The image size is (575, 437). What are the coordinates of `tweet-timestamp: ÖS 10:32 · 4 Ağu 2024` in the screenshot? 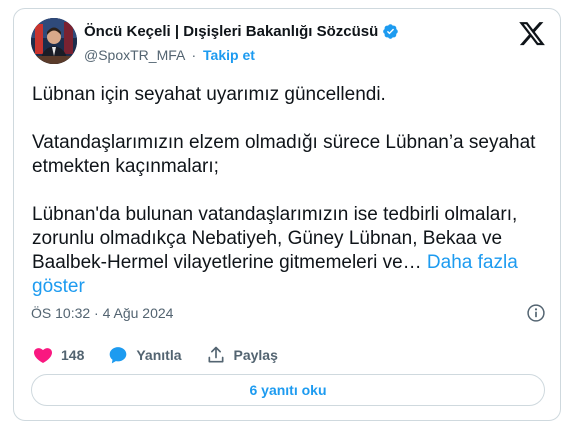 It's located at (102, 313).